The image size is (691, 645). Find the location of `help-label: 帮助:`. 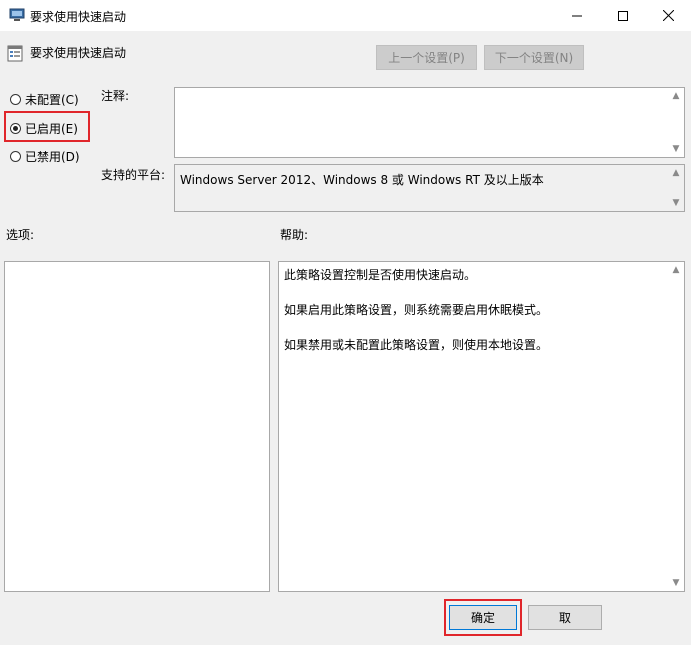

help-label: 帮助: is located at coordinates (294, 235).